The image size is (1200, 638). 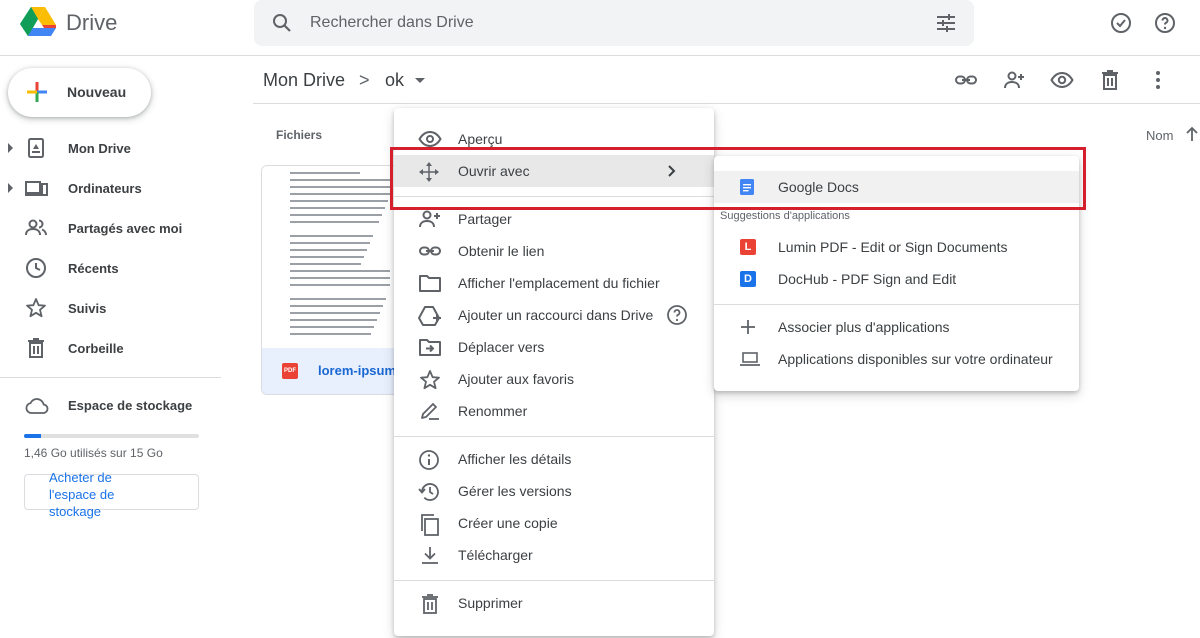 I want to click on files-section-label: Fichiers, so click(x=299, y=135).